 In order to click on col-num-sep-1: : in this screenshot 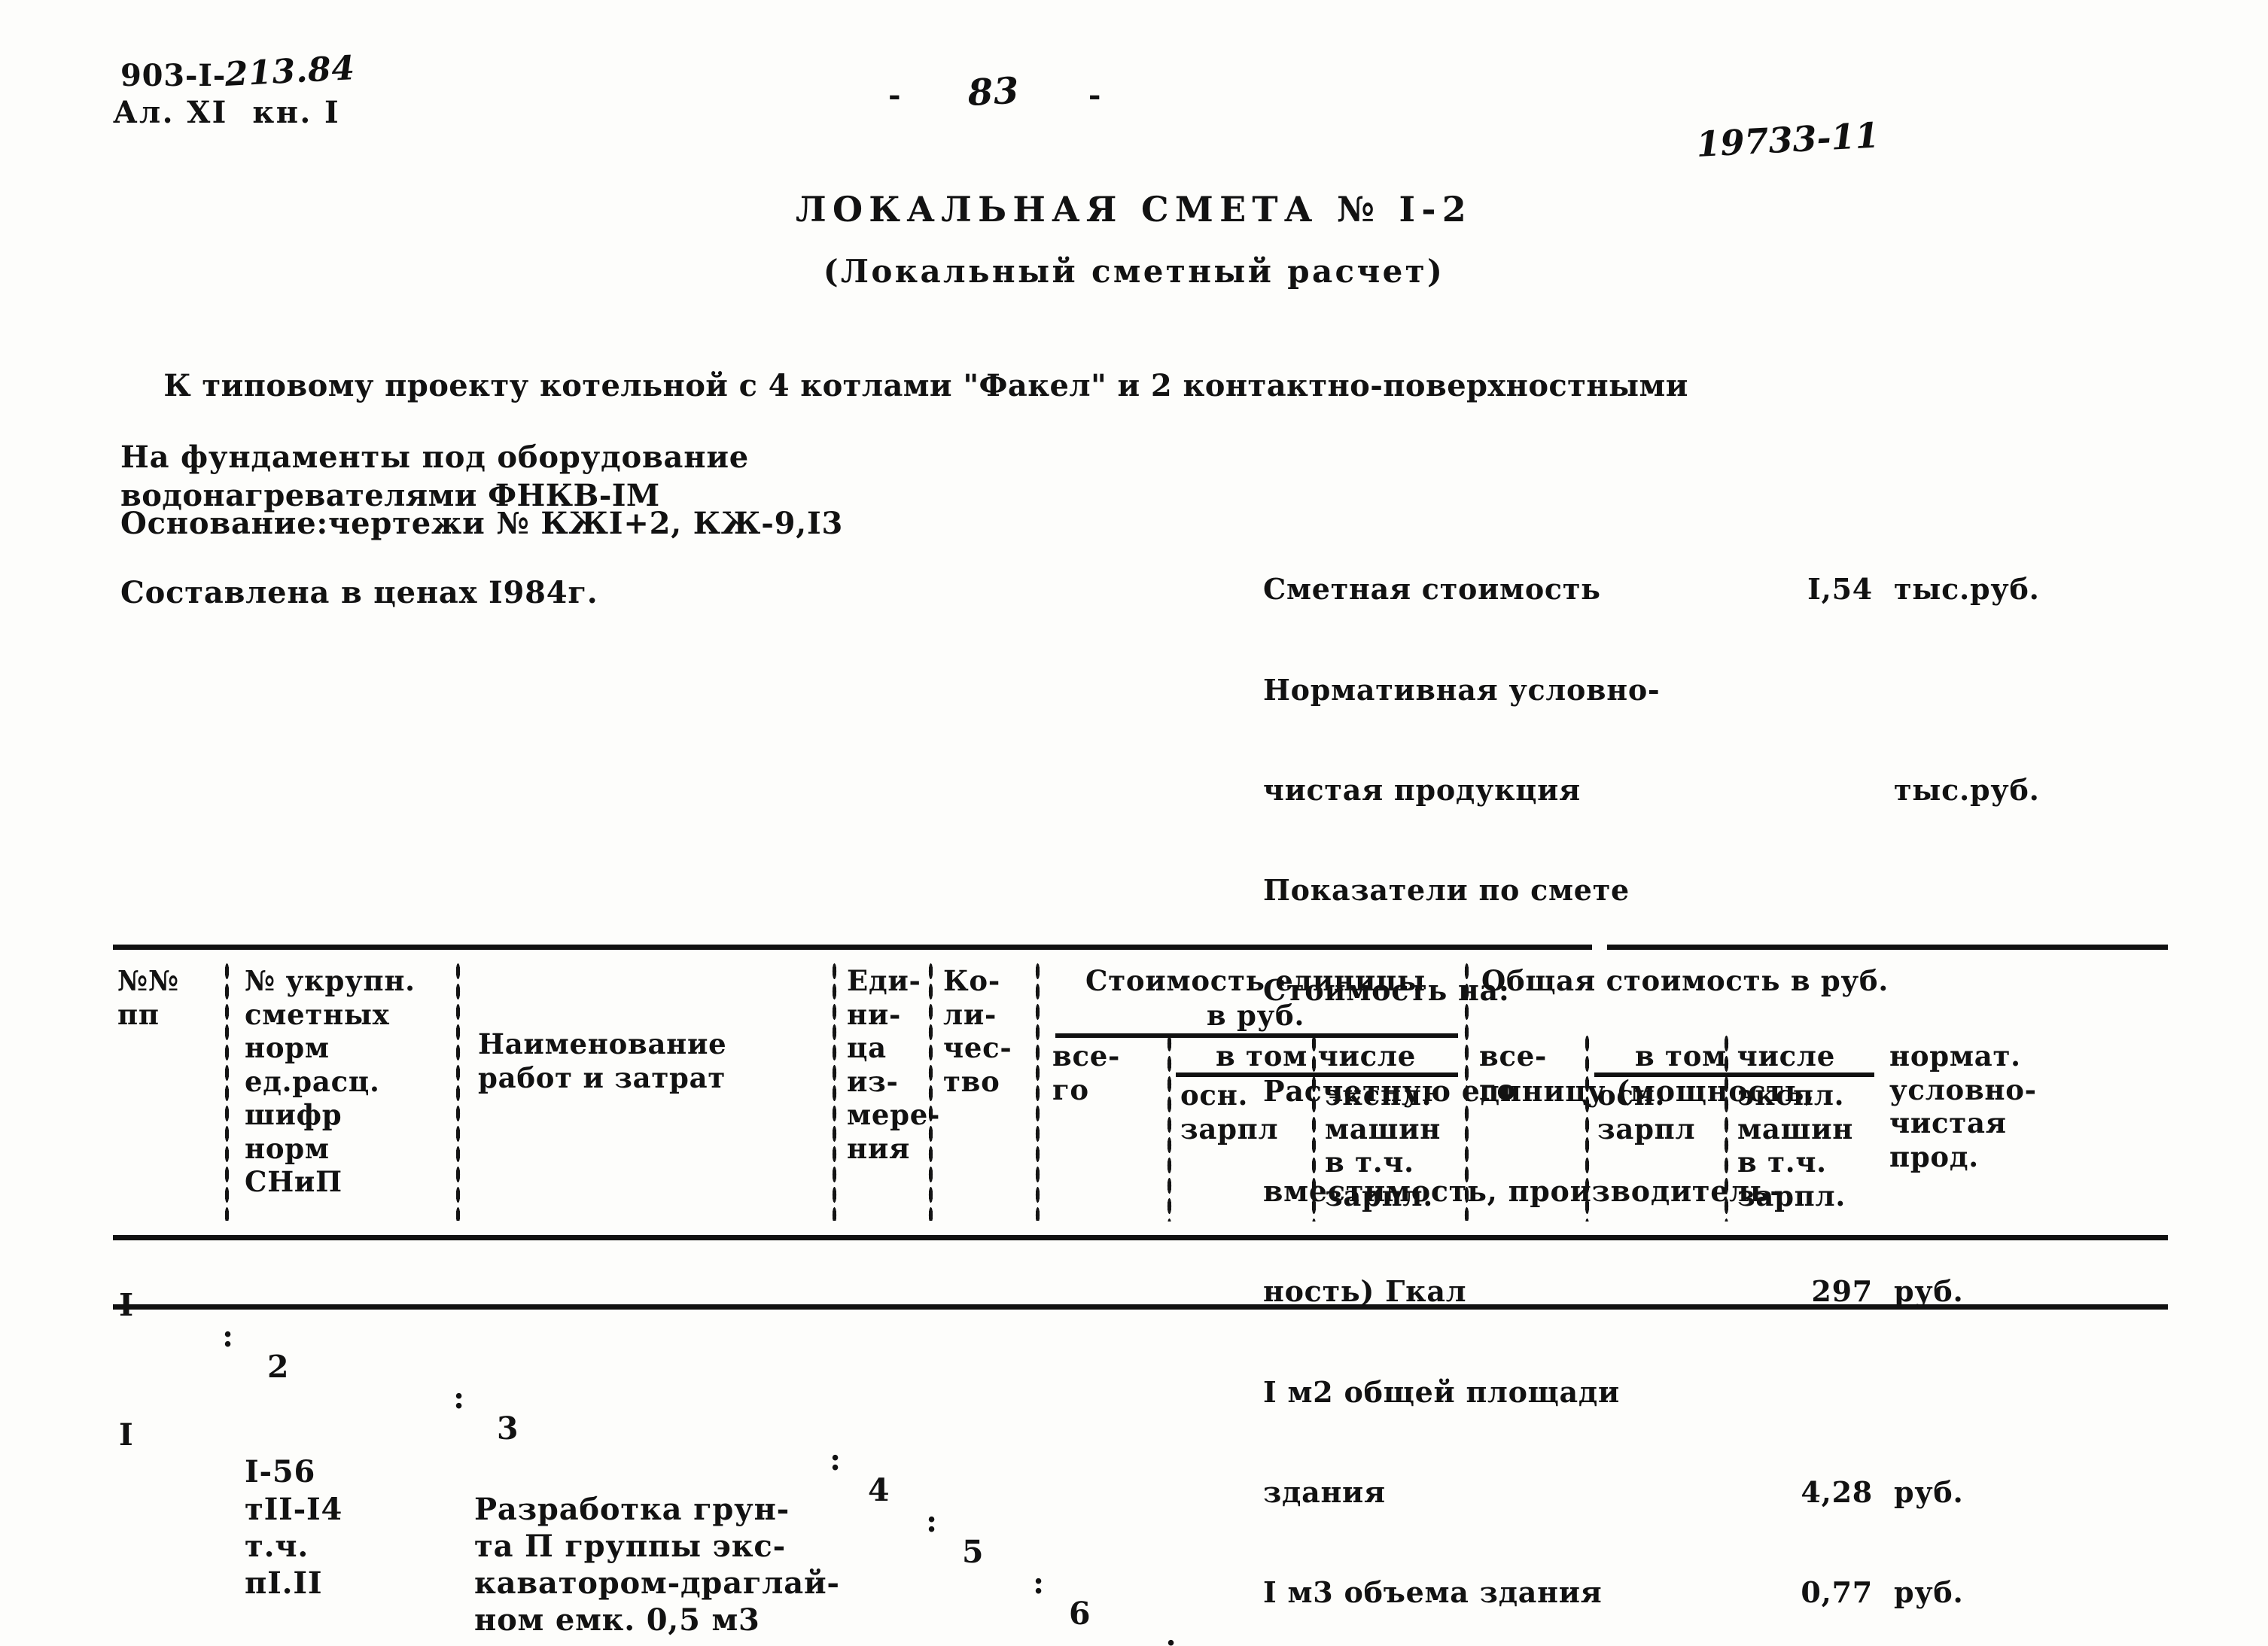, I will do `click(228, 1336)`.